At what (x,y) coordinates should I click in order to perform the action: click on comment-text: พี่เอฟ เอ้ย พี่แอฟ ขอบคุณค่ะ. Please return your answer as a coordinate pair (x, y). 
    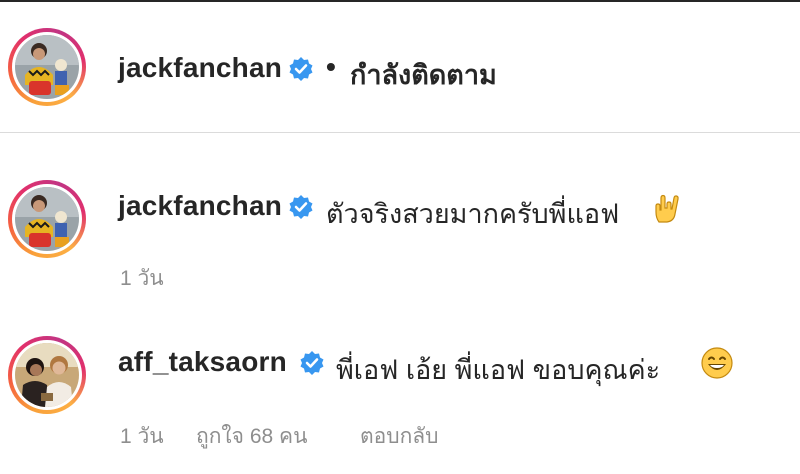
    Looking at the image, I should click on (498, 370).